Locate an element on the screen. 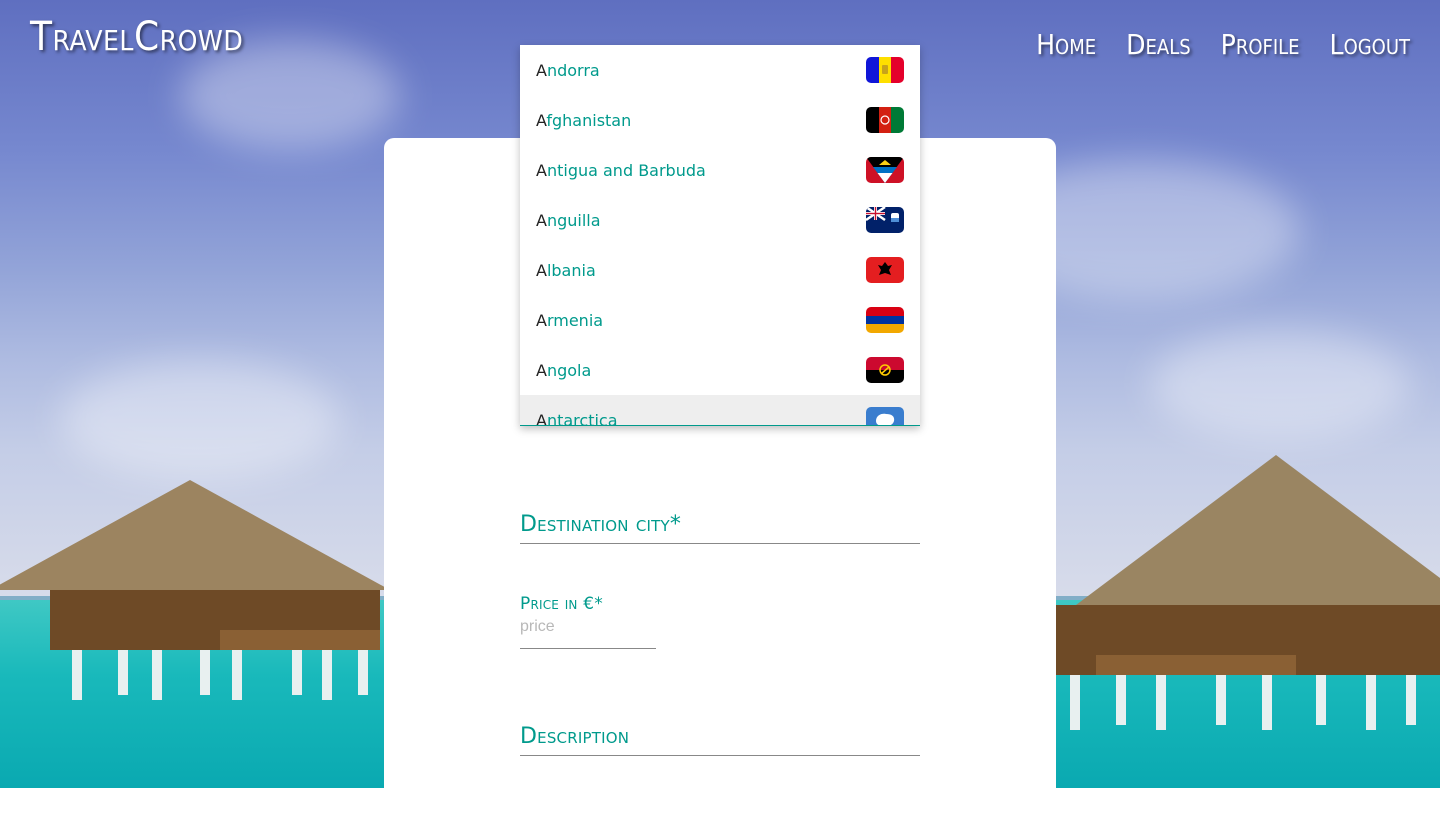 The height and width of the screenshot is (838, 1440). antigua-and-barbuda-flag-icon is located at coordinates (885, 170).